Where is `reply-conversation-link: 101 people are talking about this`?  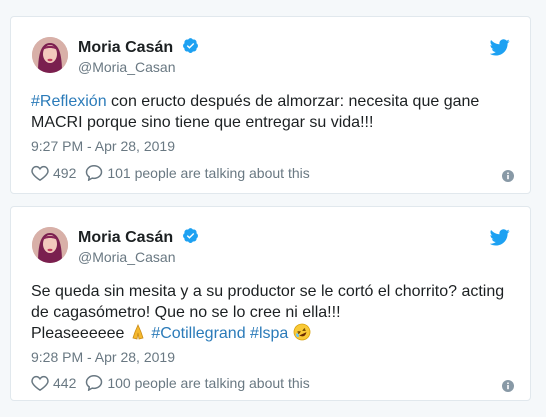
reply-conversation-link: 101 people are talking about this is located at coordinates (197, 172).